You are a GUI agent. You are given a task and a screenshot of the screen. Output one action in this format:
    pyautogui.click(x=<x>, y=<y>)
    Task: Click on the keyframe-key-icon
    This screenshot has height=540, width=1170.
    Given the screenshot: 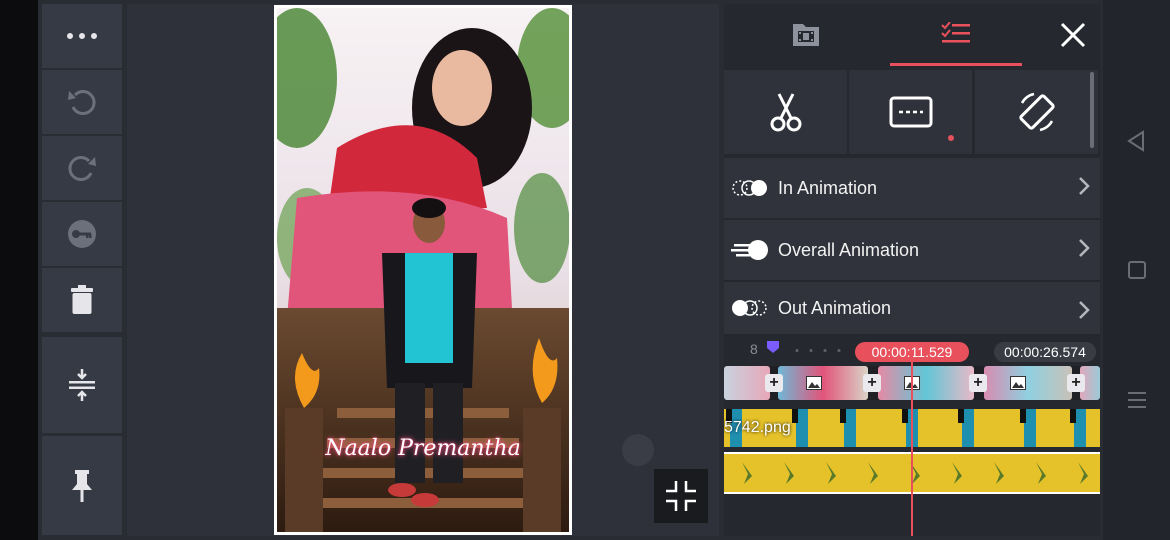 What is the action you would take?
    pyautogui.click(x=82, y=234)
    